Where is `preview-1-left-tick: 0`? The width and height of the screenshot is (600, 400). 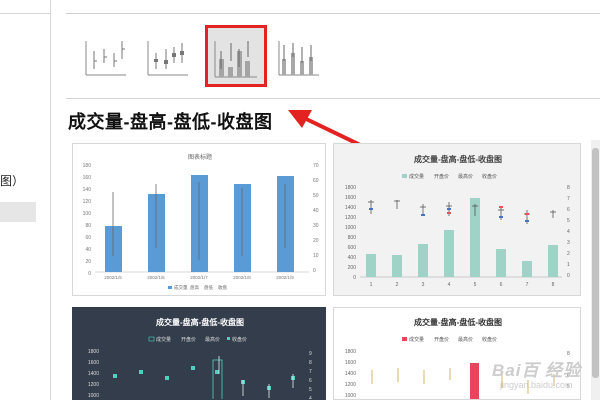
preview-1-left-tick: 0 is located at coordinates (89, 274).